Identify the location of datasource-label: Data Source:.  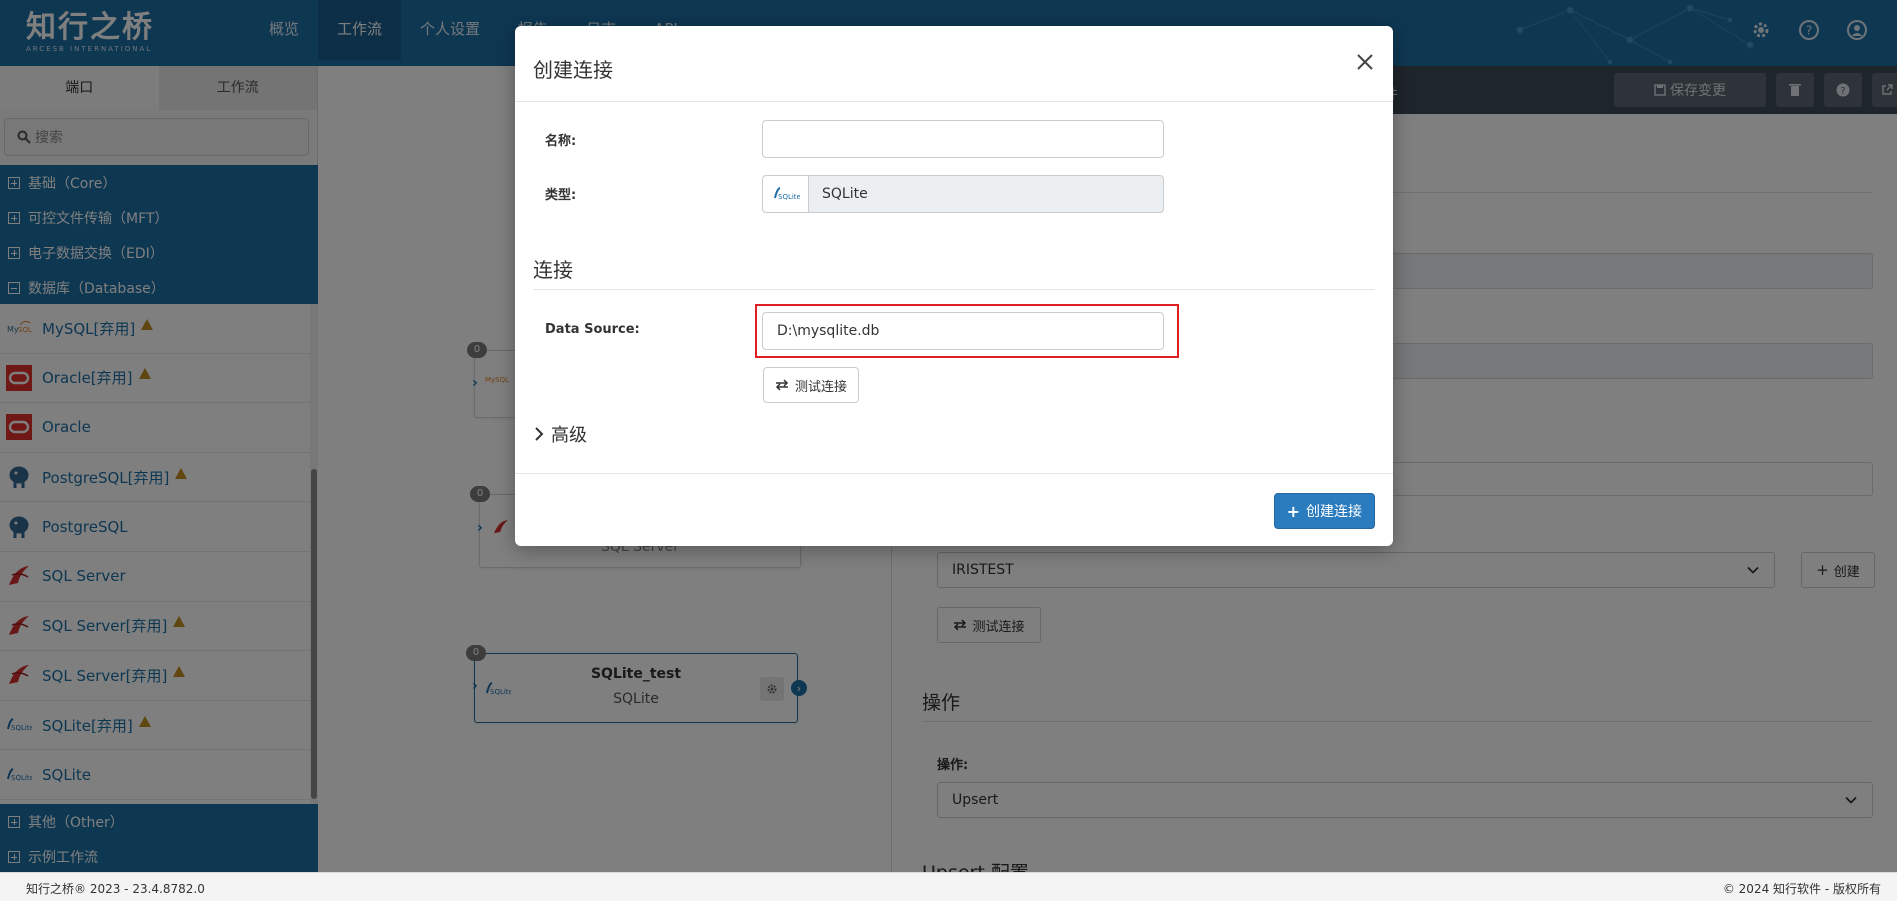
(592, 329).